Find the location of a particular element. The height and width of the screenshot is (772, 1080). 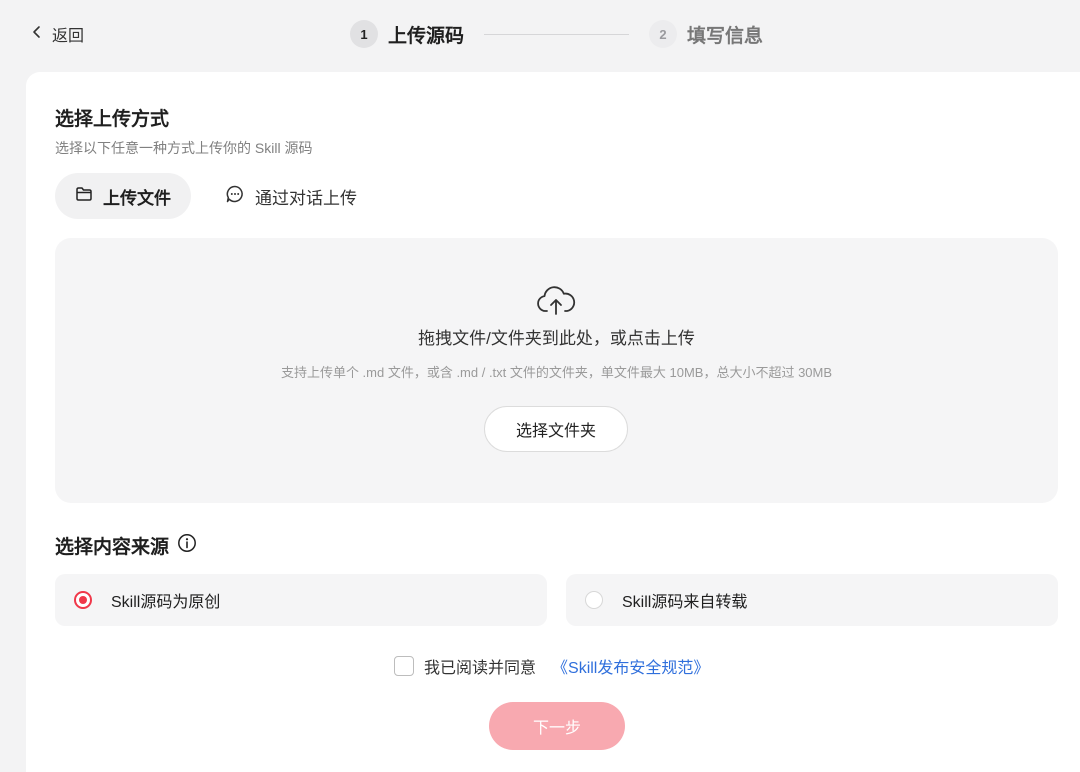

tab-label: 通过对话上传 is located at coordinates (306, 198).